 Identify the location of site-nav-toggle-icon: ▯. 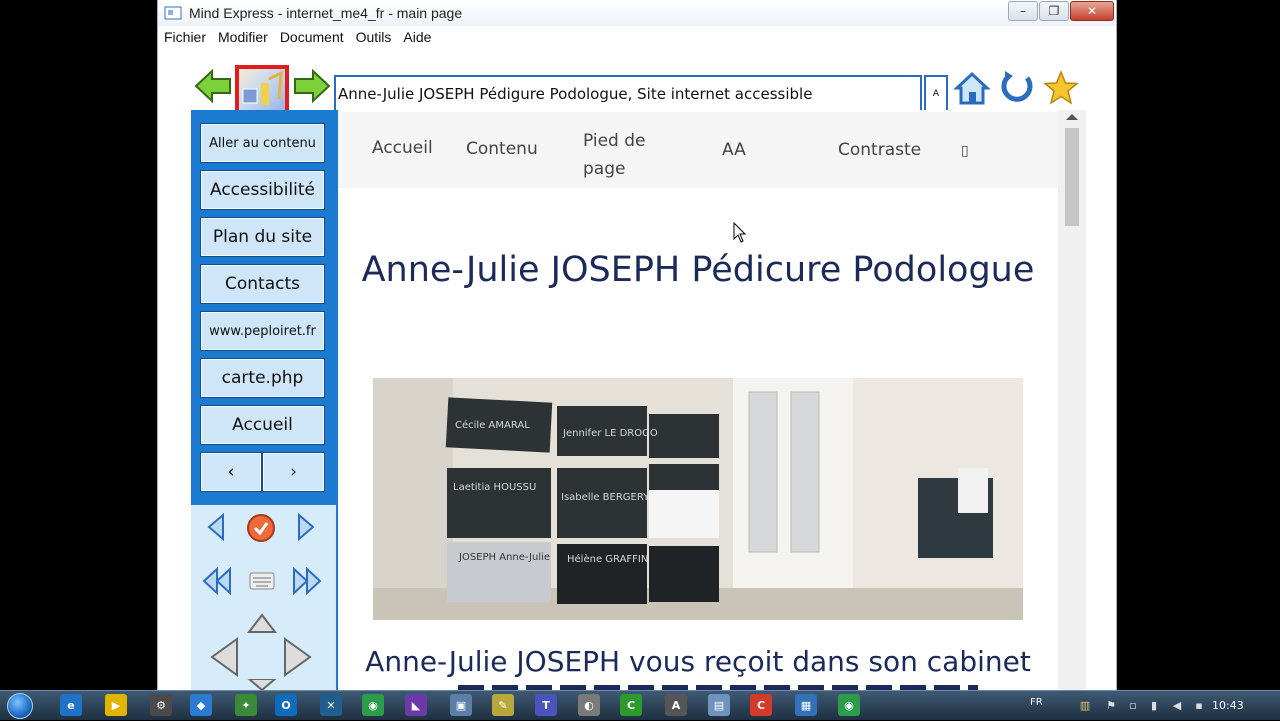
(965, 151).